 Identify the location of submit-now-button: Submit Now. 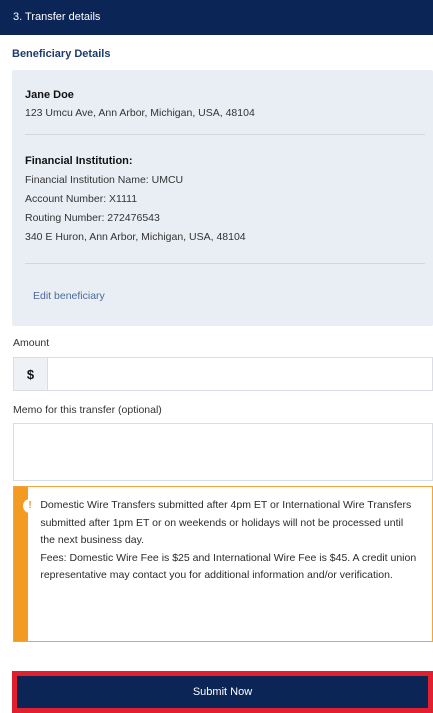
(222, 692).